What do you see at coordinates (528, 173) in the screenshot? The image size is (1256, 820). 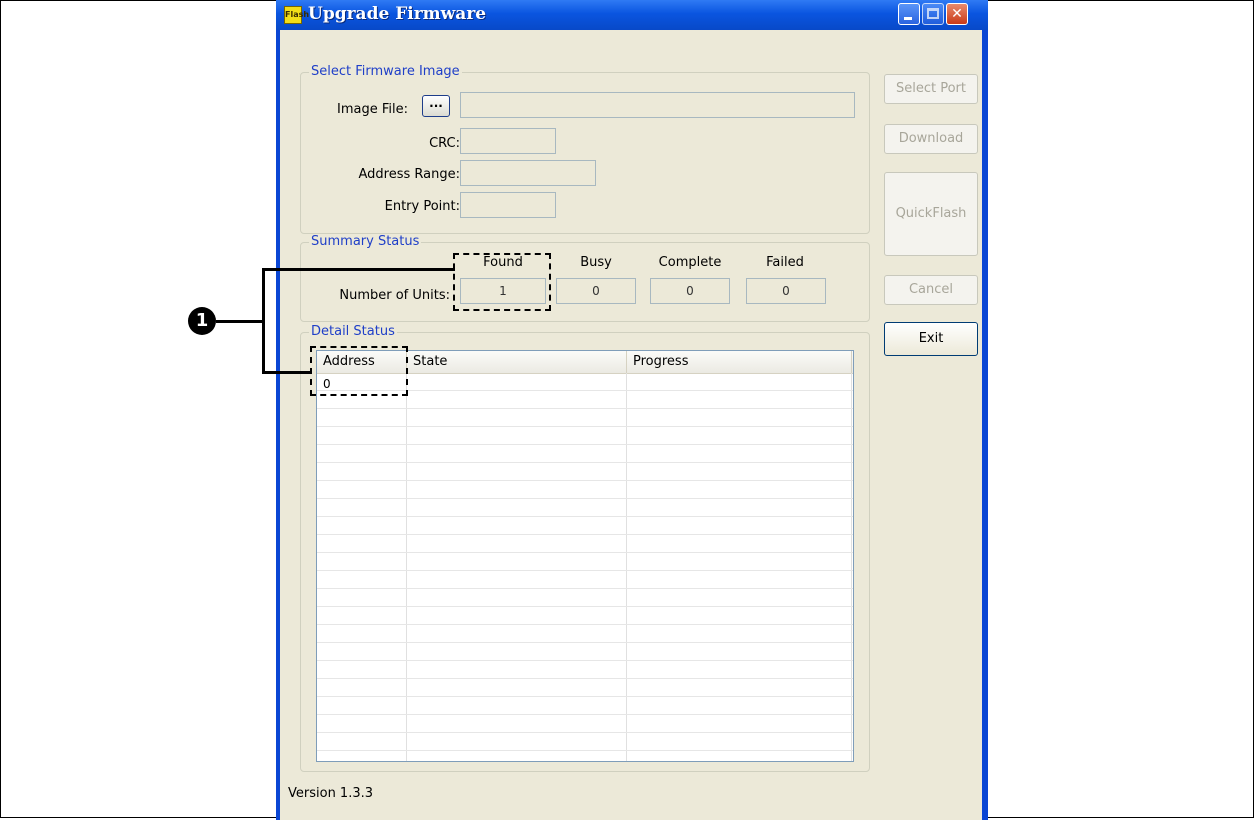 I see `address-range-field` at bounding box center [528, 173].